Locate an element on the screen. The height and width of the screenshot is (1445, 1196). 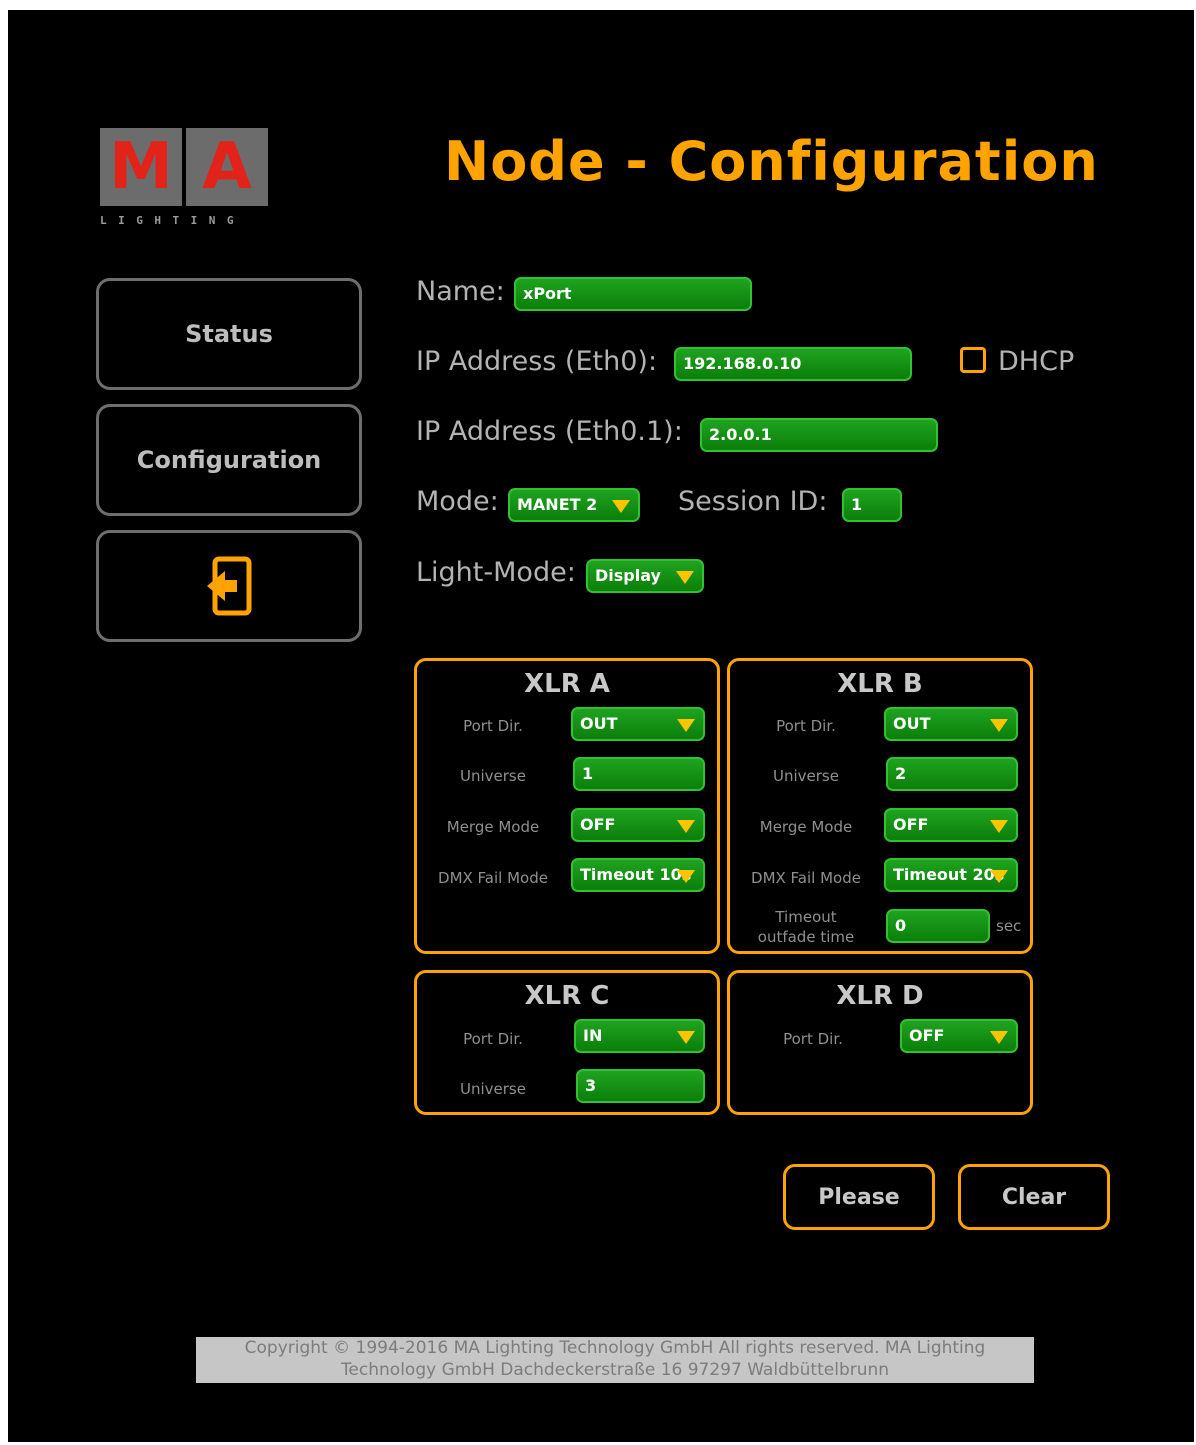
xlr-c-universe-label: Universe is located at coordinates (493, 1089).